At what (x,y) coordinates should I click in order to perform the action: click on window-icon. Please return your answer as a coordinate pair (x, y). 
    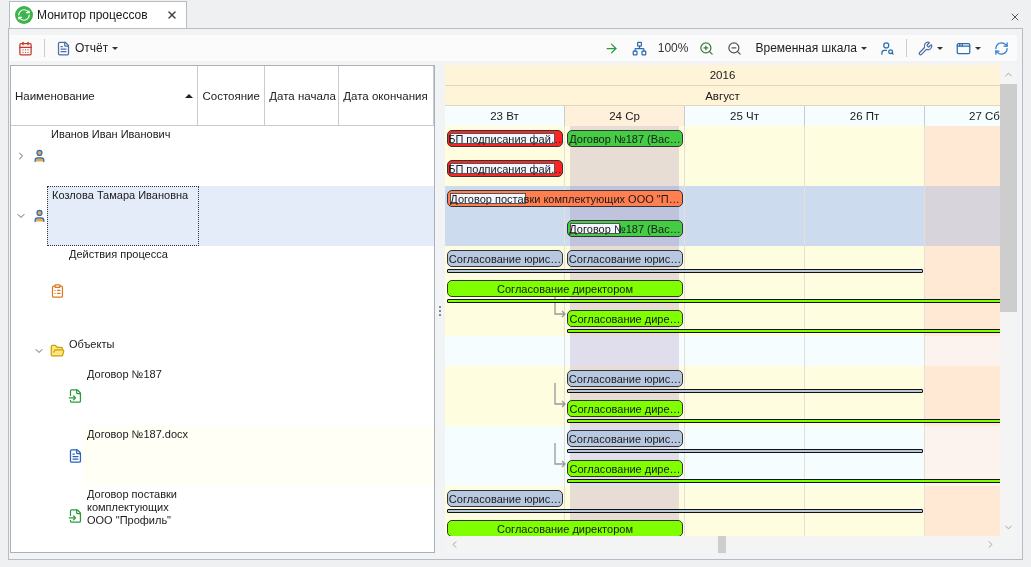
    Looking at the image, I should click on (963, 48).